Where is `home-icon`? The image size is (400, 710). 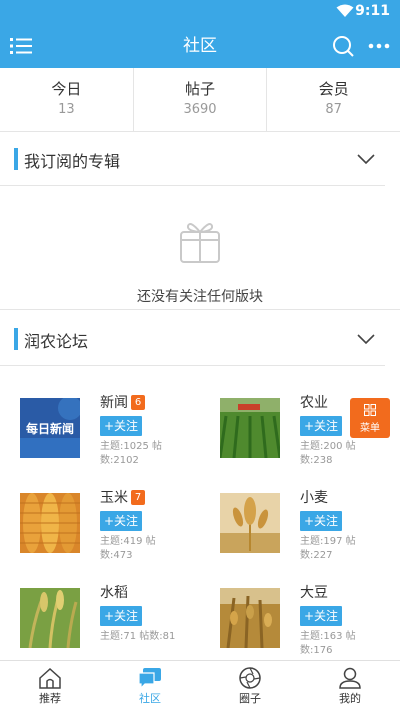
home-icon is located at coordinates (50, 678).